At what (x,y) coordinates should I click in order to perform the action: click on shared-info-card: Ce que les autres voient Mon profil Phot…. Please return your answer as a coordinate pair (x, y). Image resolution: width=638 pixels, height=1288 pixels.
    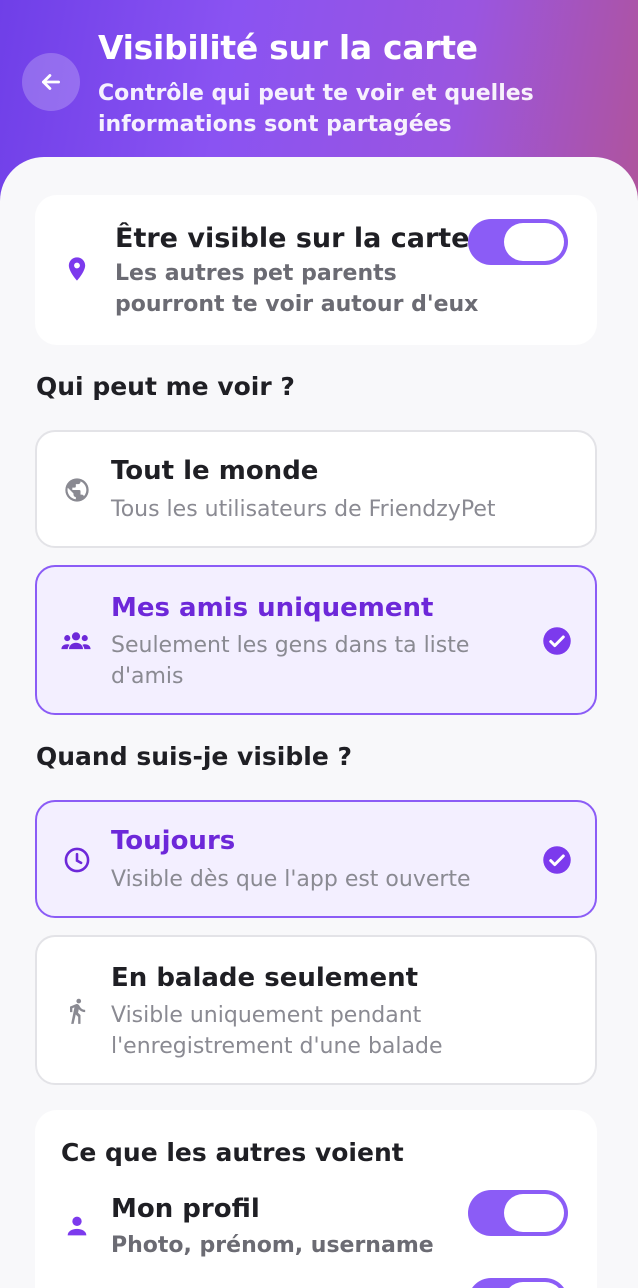
    Looking at the image, I should click on (316, 1199).